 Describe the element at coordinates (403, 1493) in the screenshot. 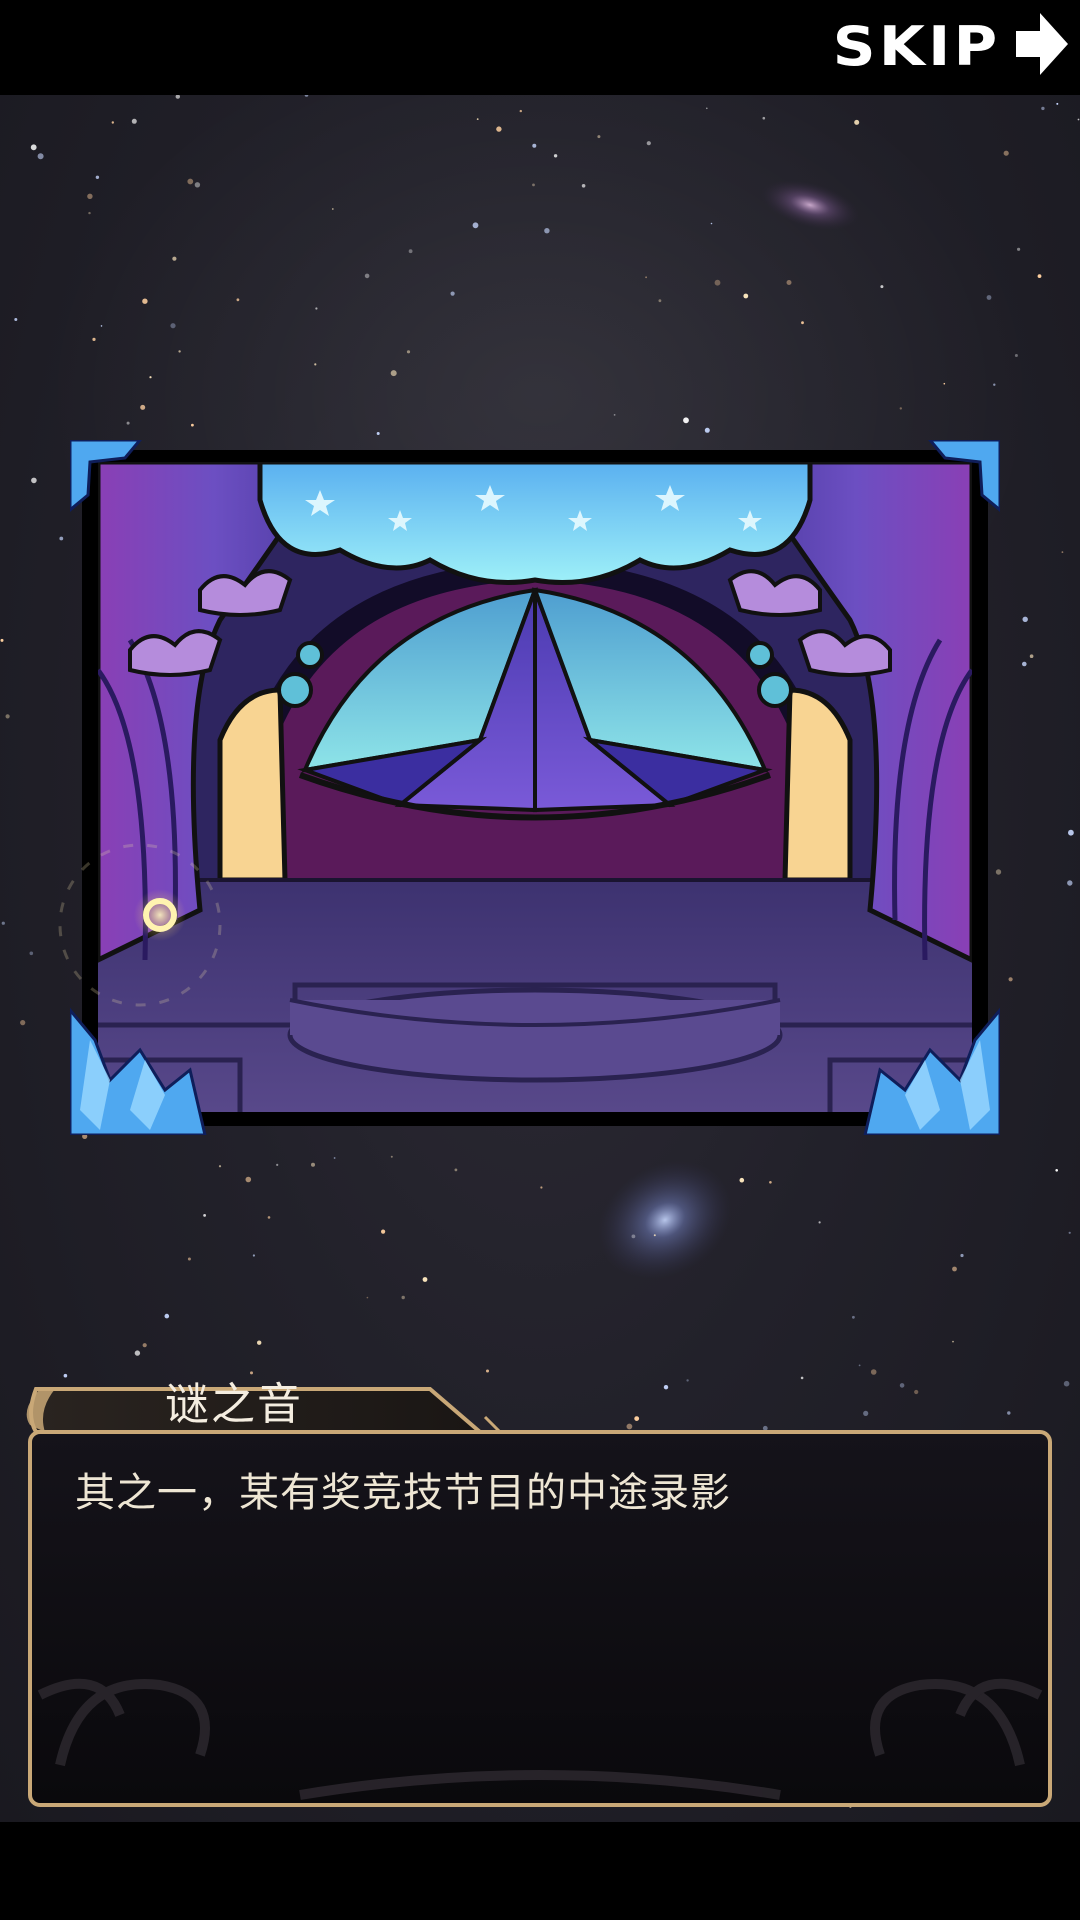

I see `dialog-text: 其之一，某有奖竞技节目的中途录影` at that location.